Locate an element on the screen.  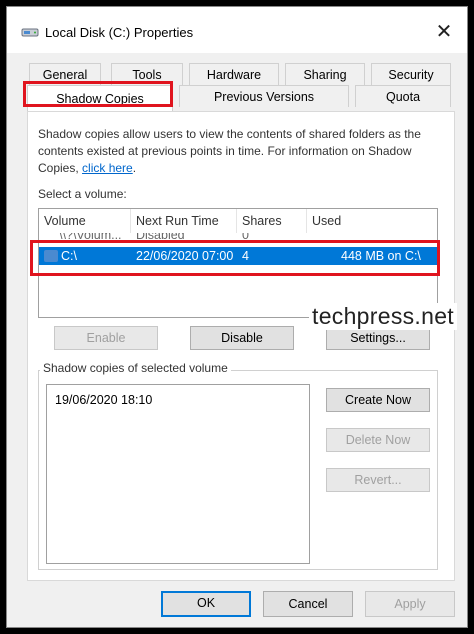
column-header-next-run-time: Next Run Time is located at coordinates (184, 221).